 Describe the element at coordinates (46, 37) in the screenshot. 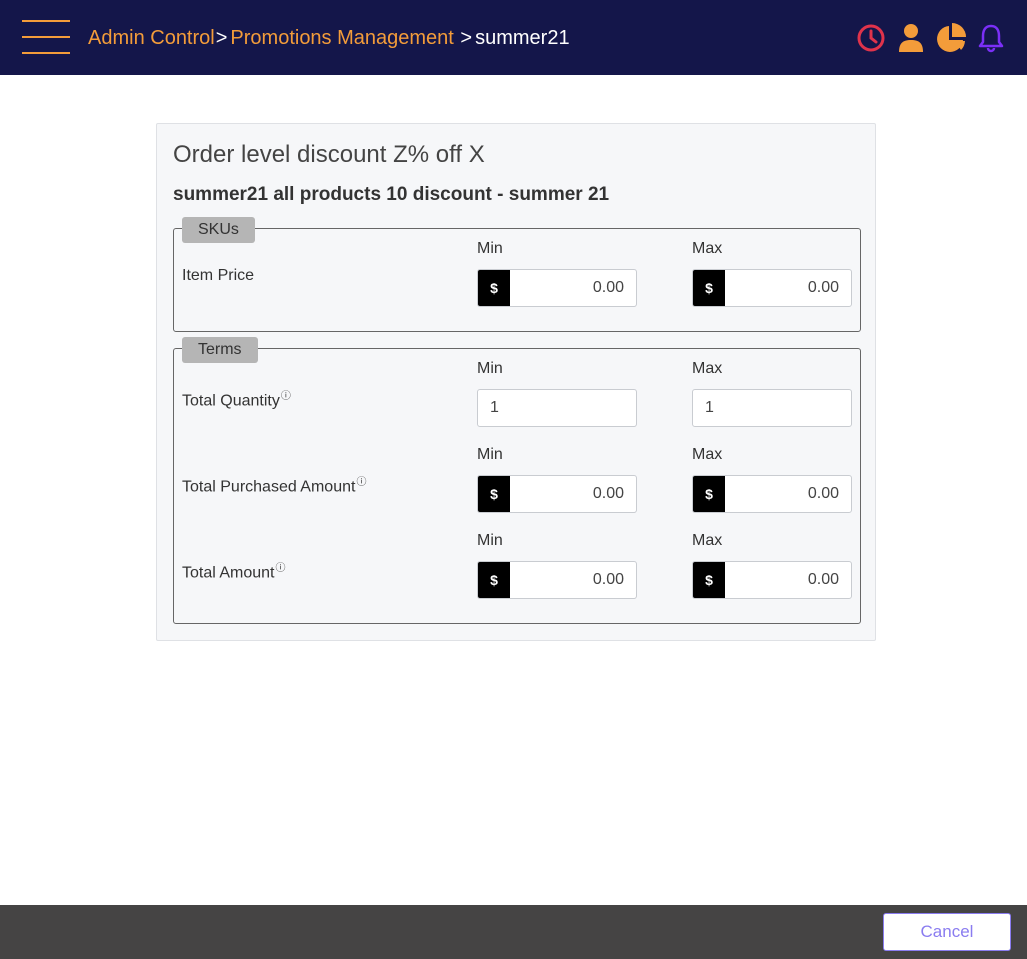

I see `hamburger-menu-icon` at that location.